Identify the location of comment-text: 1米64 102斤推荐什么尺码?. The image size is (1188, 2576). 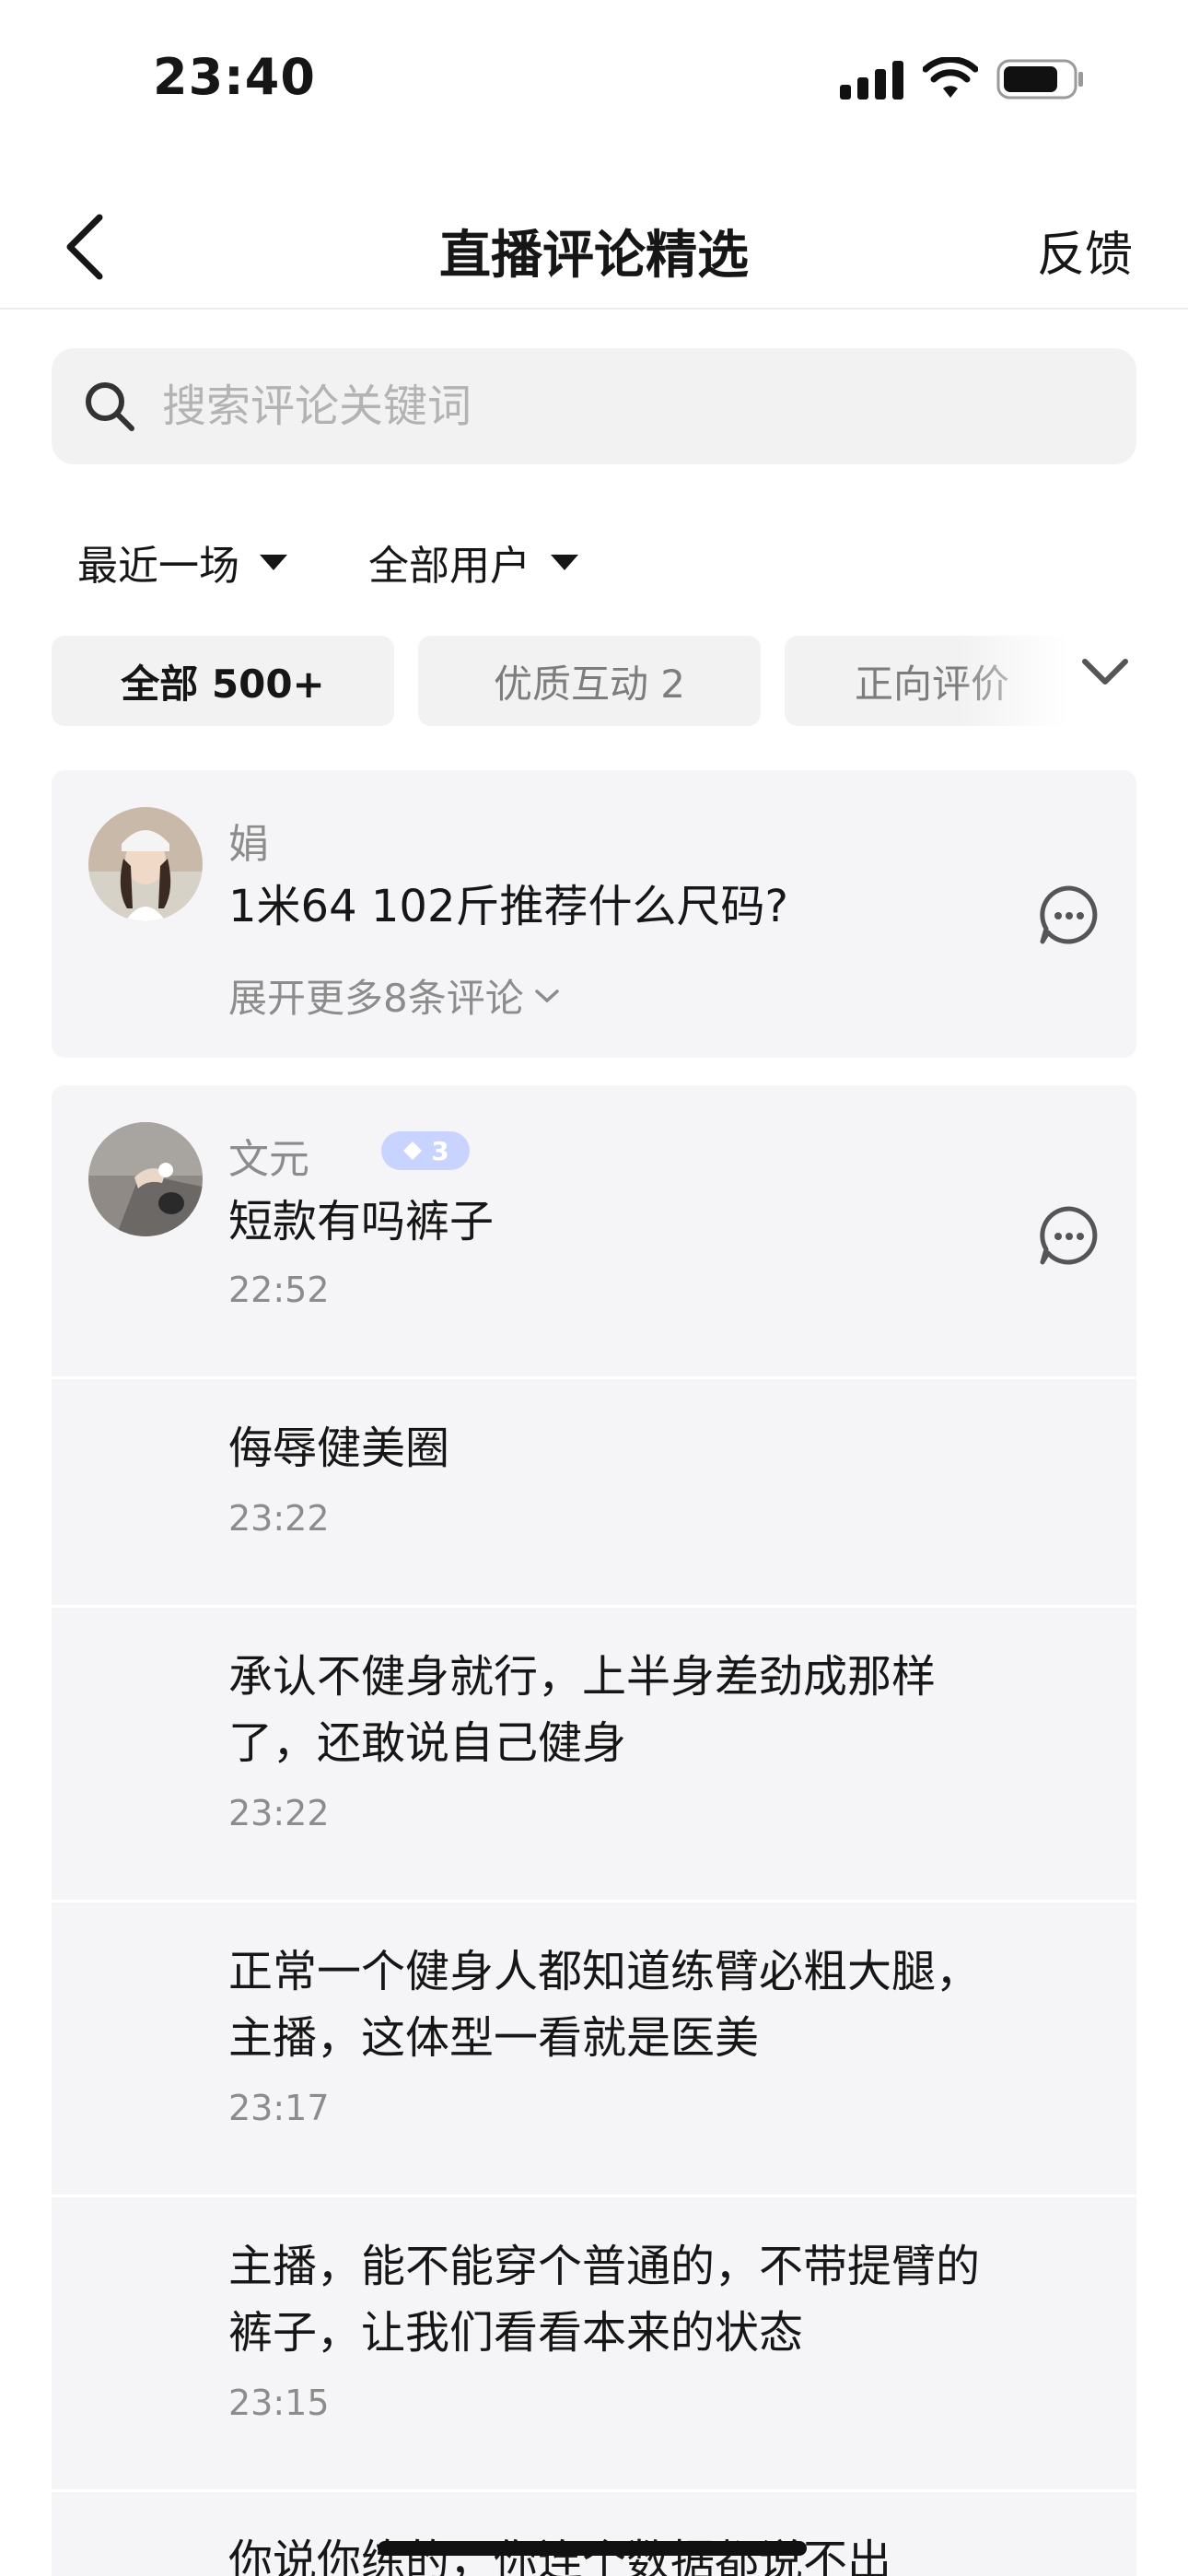
(508, 906).